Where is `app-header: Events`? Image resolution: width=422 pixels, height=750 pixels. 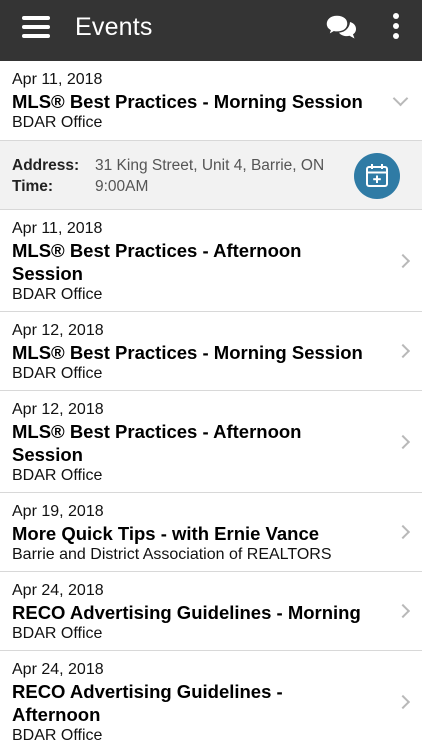
app-header: Events is located at coordinates (211, 30).